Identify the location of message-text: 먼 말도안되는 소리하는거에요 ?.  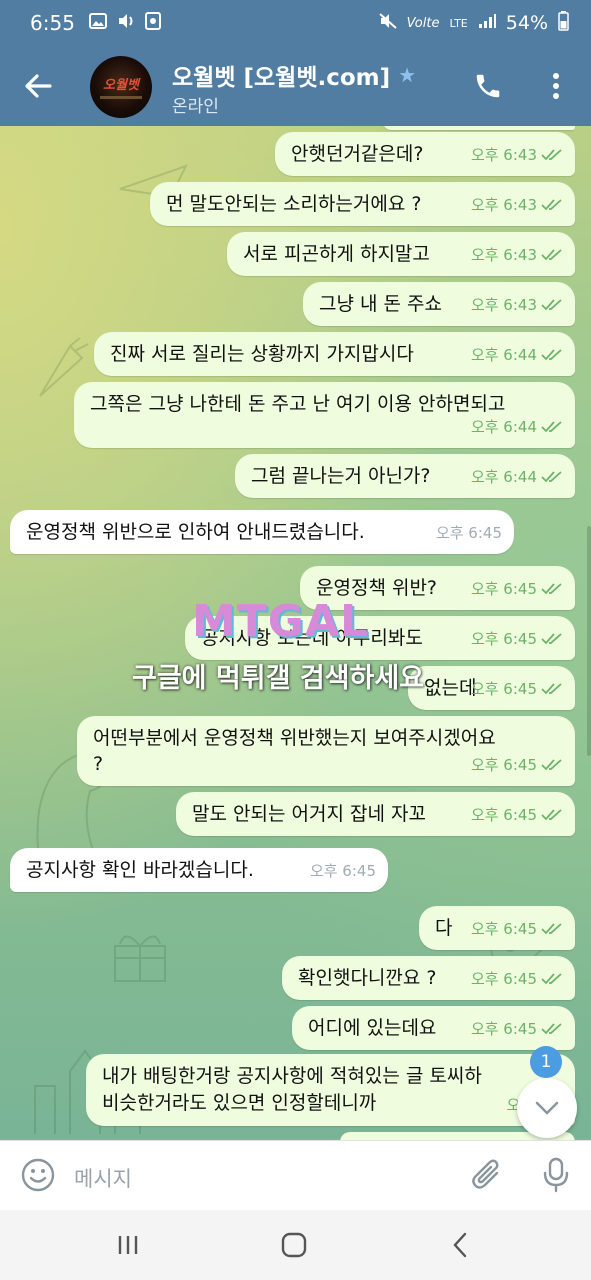
(294, 204).